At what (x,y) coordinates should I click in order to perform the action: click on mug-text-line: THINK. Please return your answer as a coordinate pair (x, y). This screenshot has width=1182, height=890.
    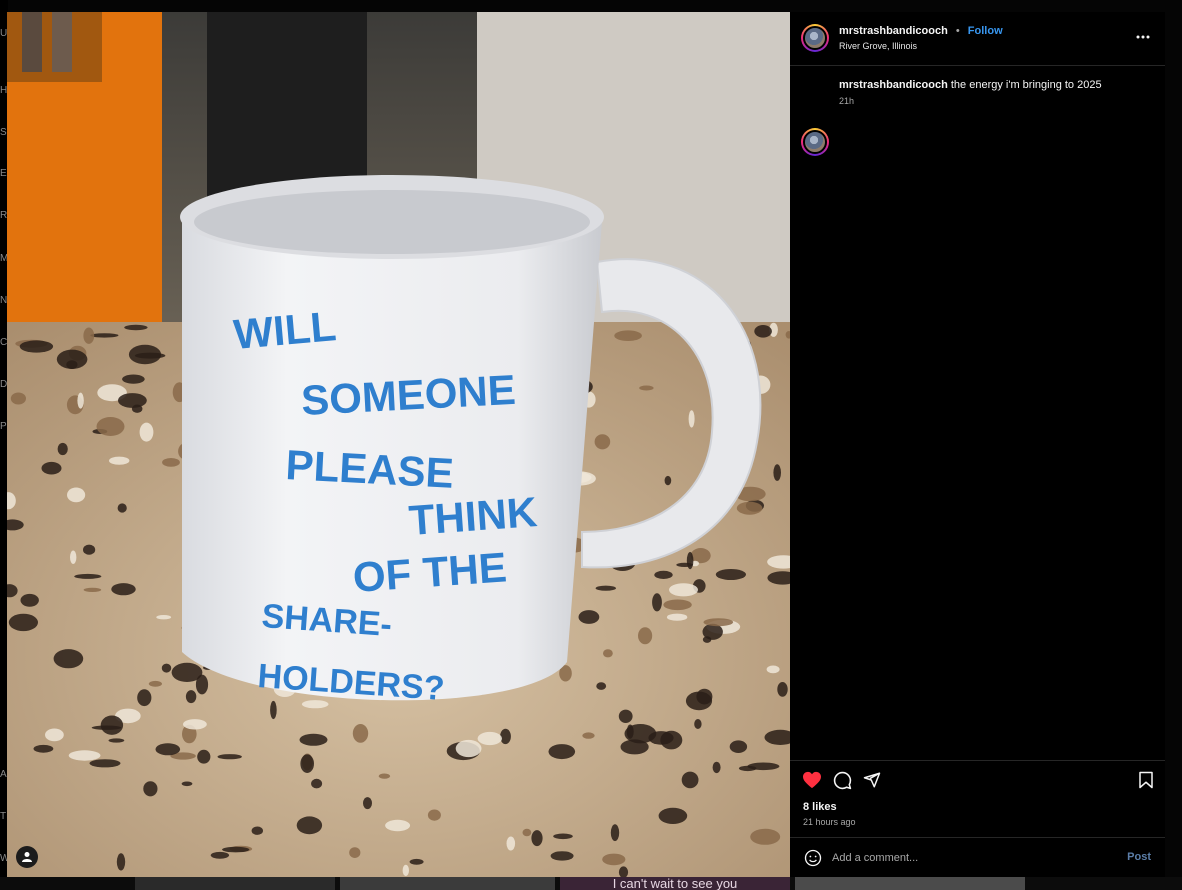
    Looking at the image, I should click on (472, 516).